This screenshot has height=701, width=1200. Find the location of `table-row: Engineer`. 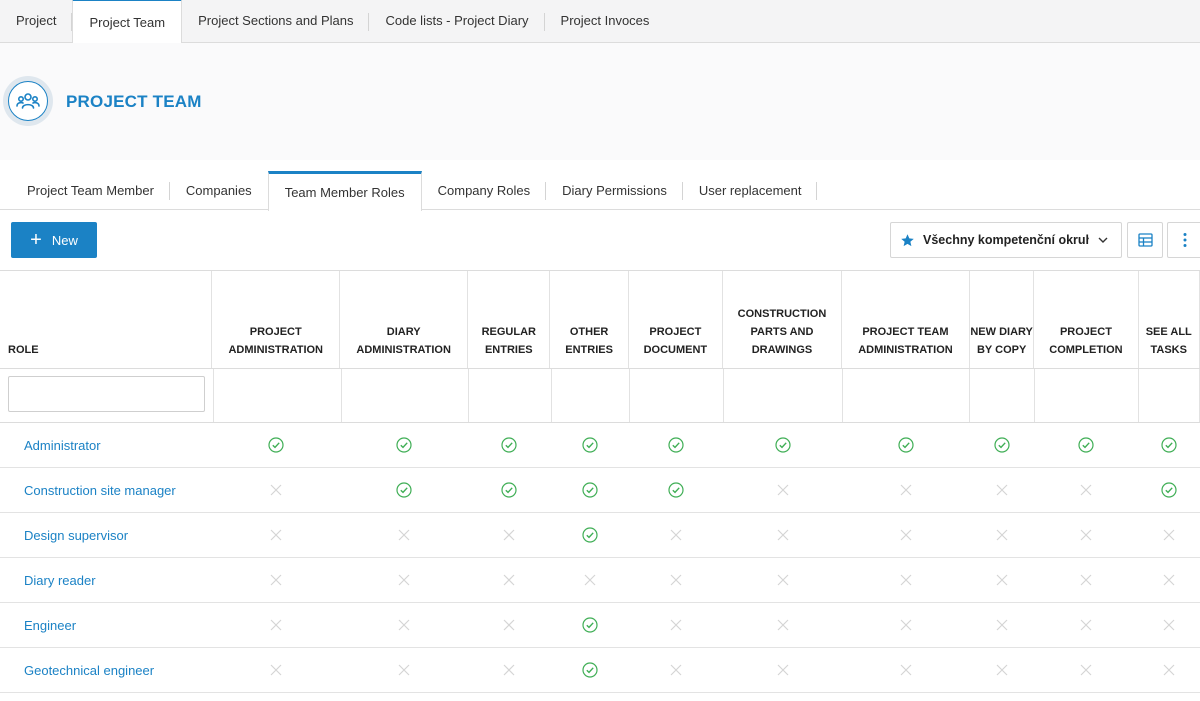

table-row: Engineer is located at coordinates (600, 625).